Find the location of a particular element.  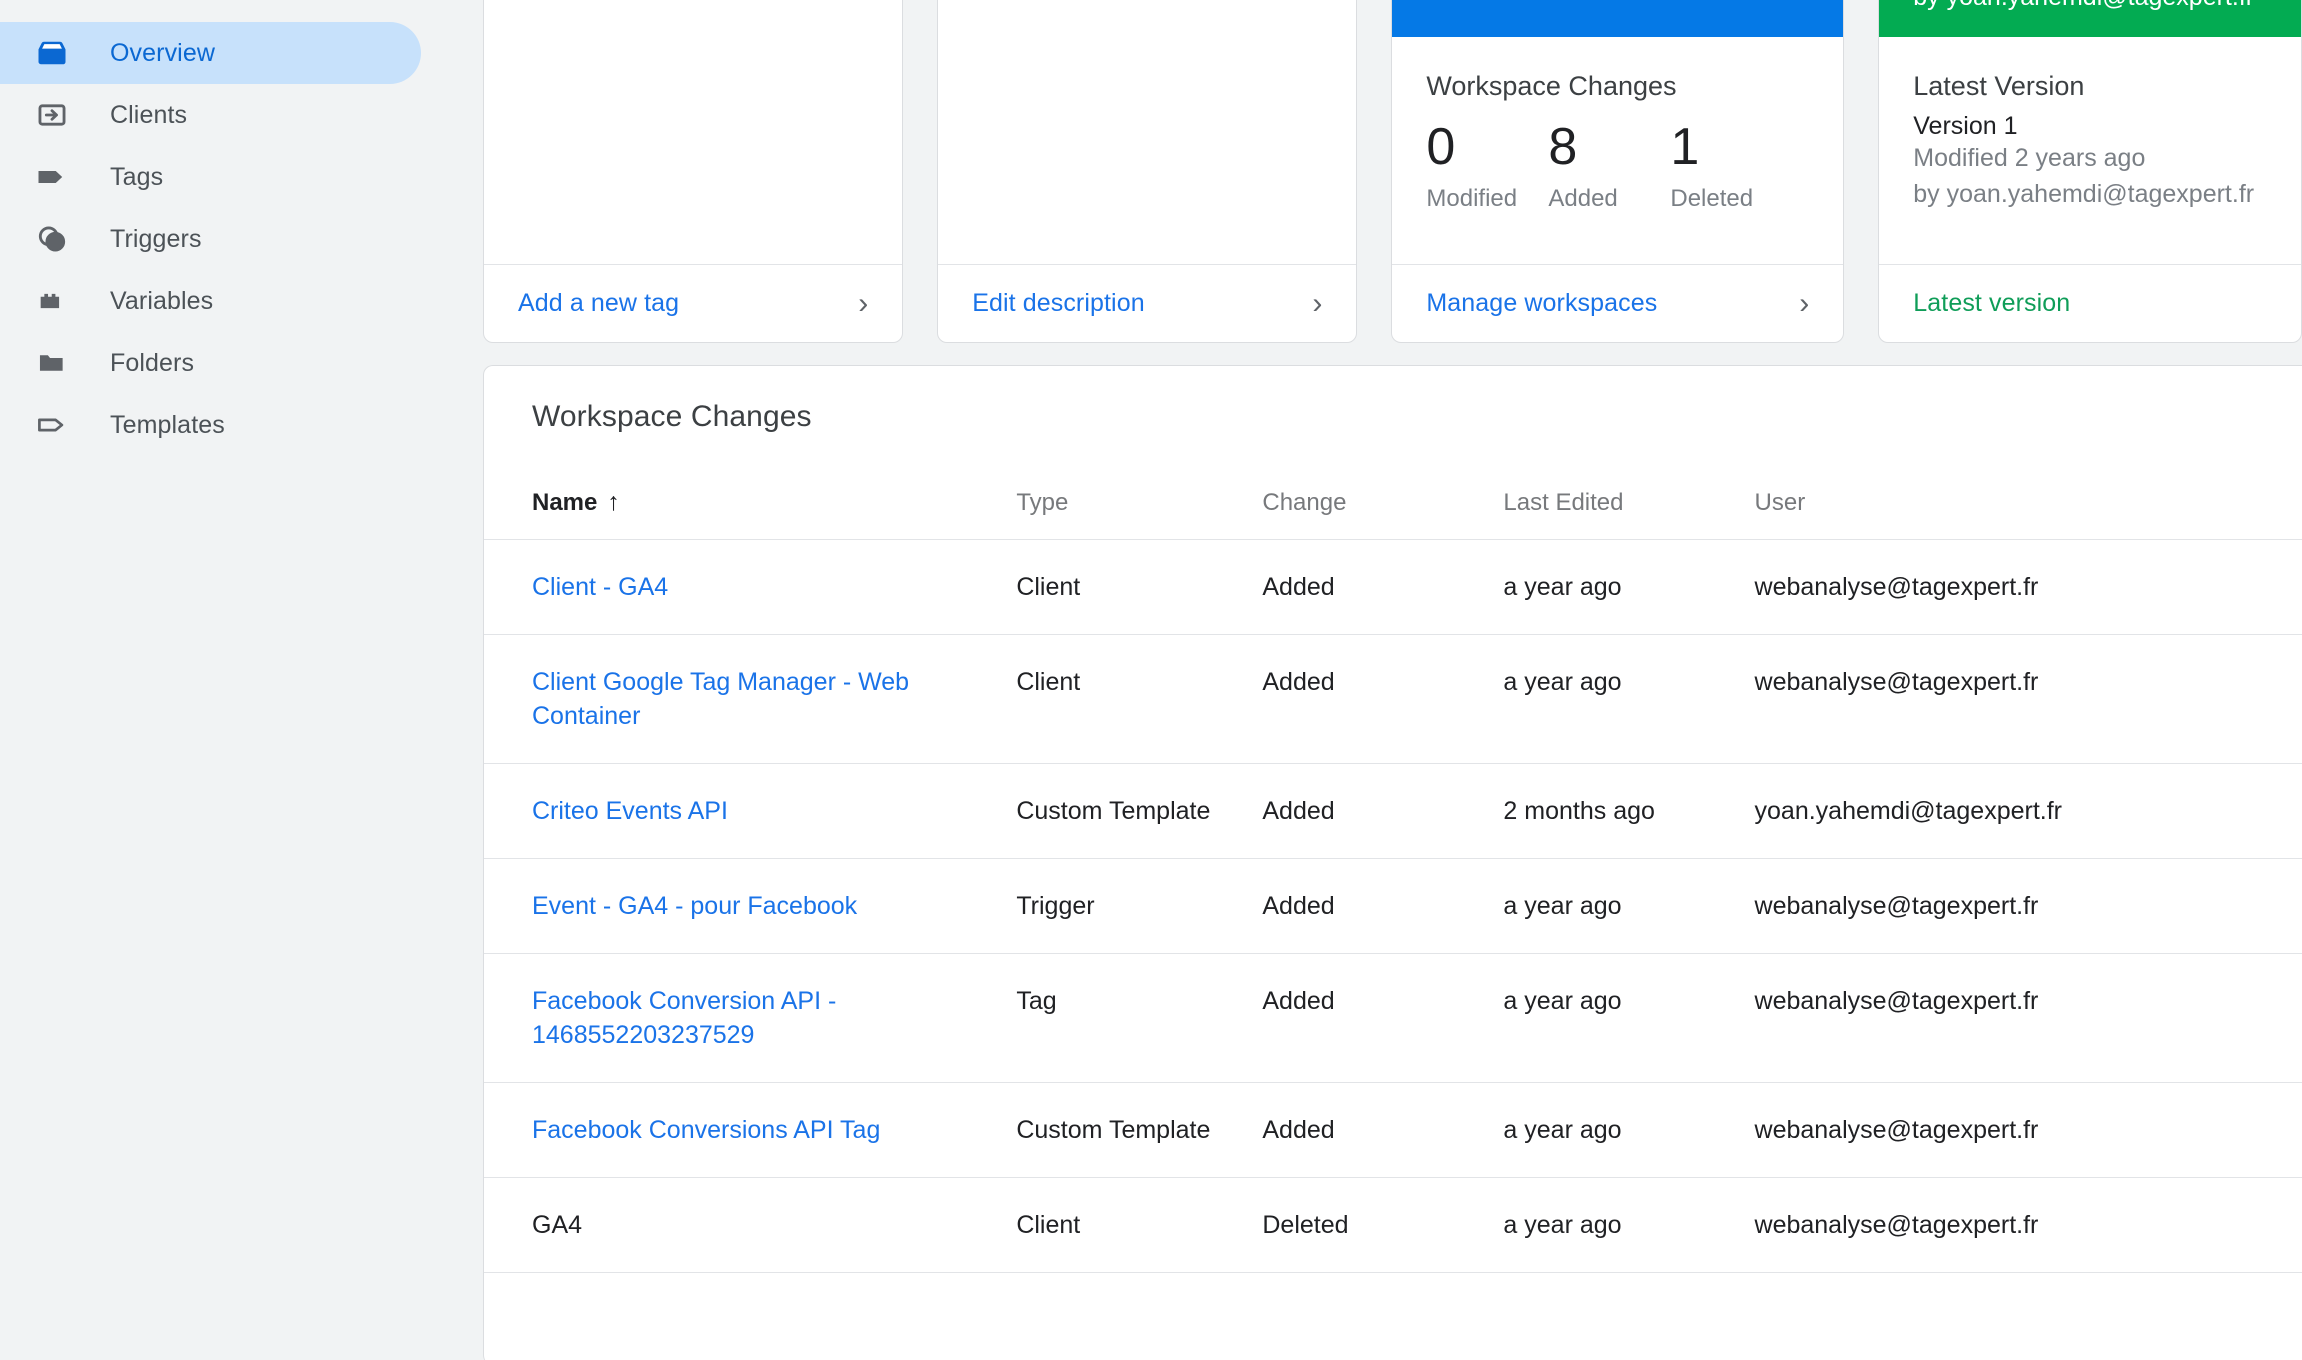

stat-modified-label: Modified is located at coordinates (1472, 198).